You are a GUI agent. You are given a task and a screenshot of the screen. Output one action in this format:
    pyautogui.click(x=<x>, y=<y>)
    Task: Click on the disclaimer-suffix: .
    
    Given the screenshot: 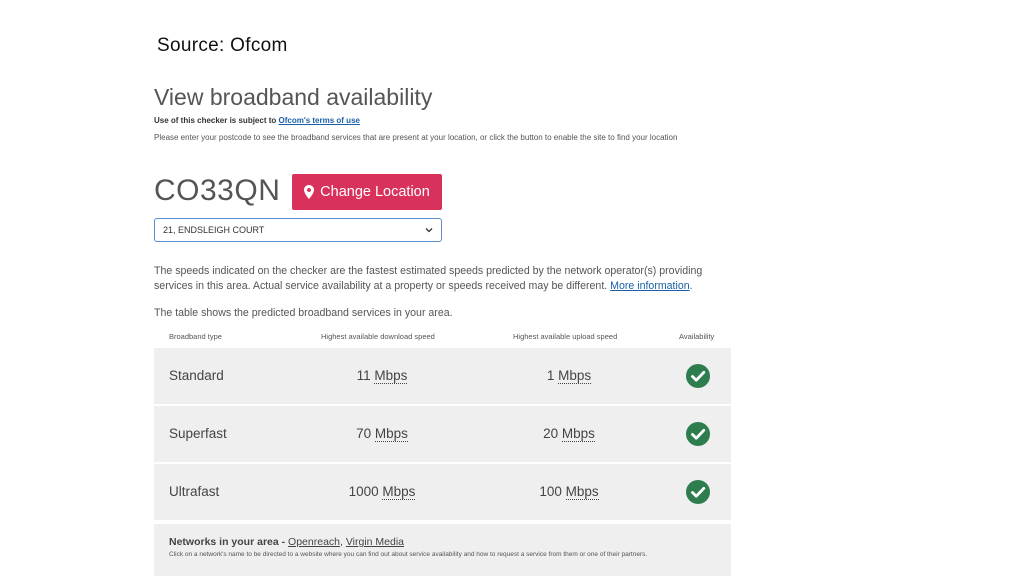 What is the action you would take?
    pyautogui.click(x=691, y=286)
    